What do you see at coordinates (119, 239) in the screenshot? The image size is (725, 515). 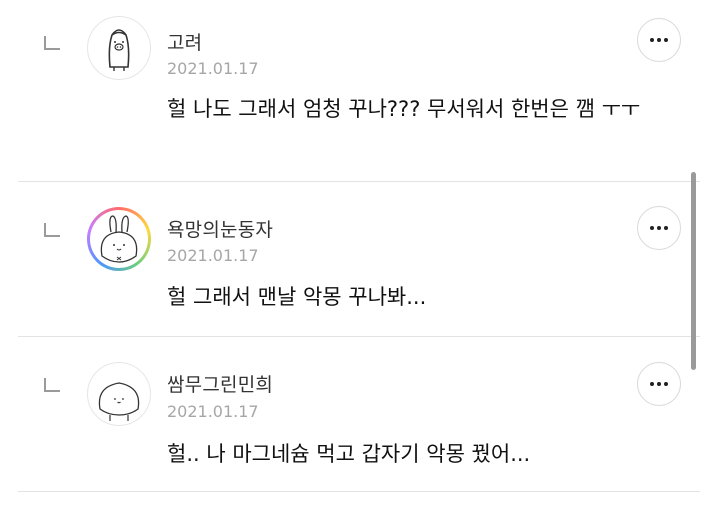 I see `bunny-avatar-icon` at bounding box center [119, 239].